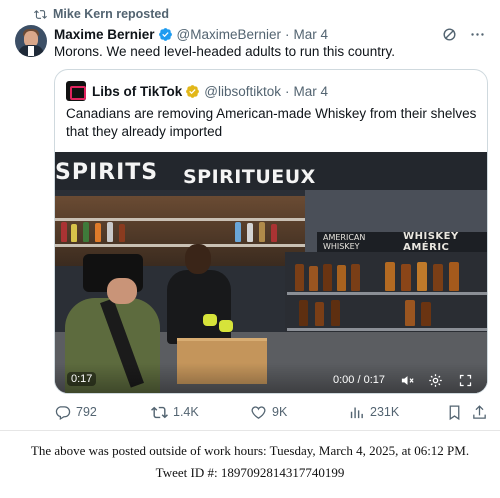  I want to click on american-whiskey-banner: AMERICAN WHISKEY WHISKEY AMÉRIC, so click(402, 242).